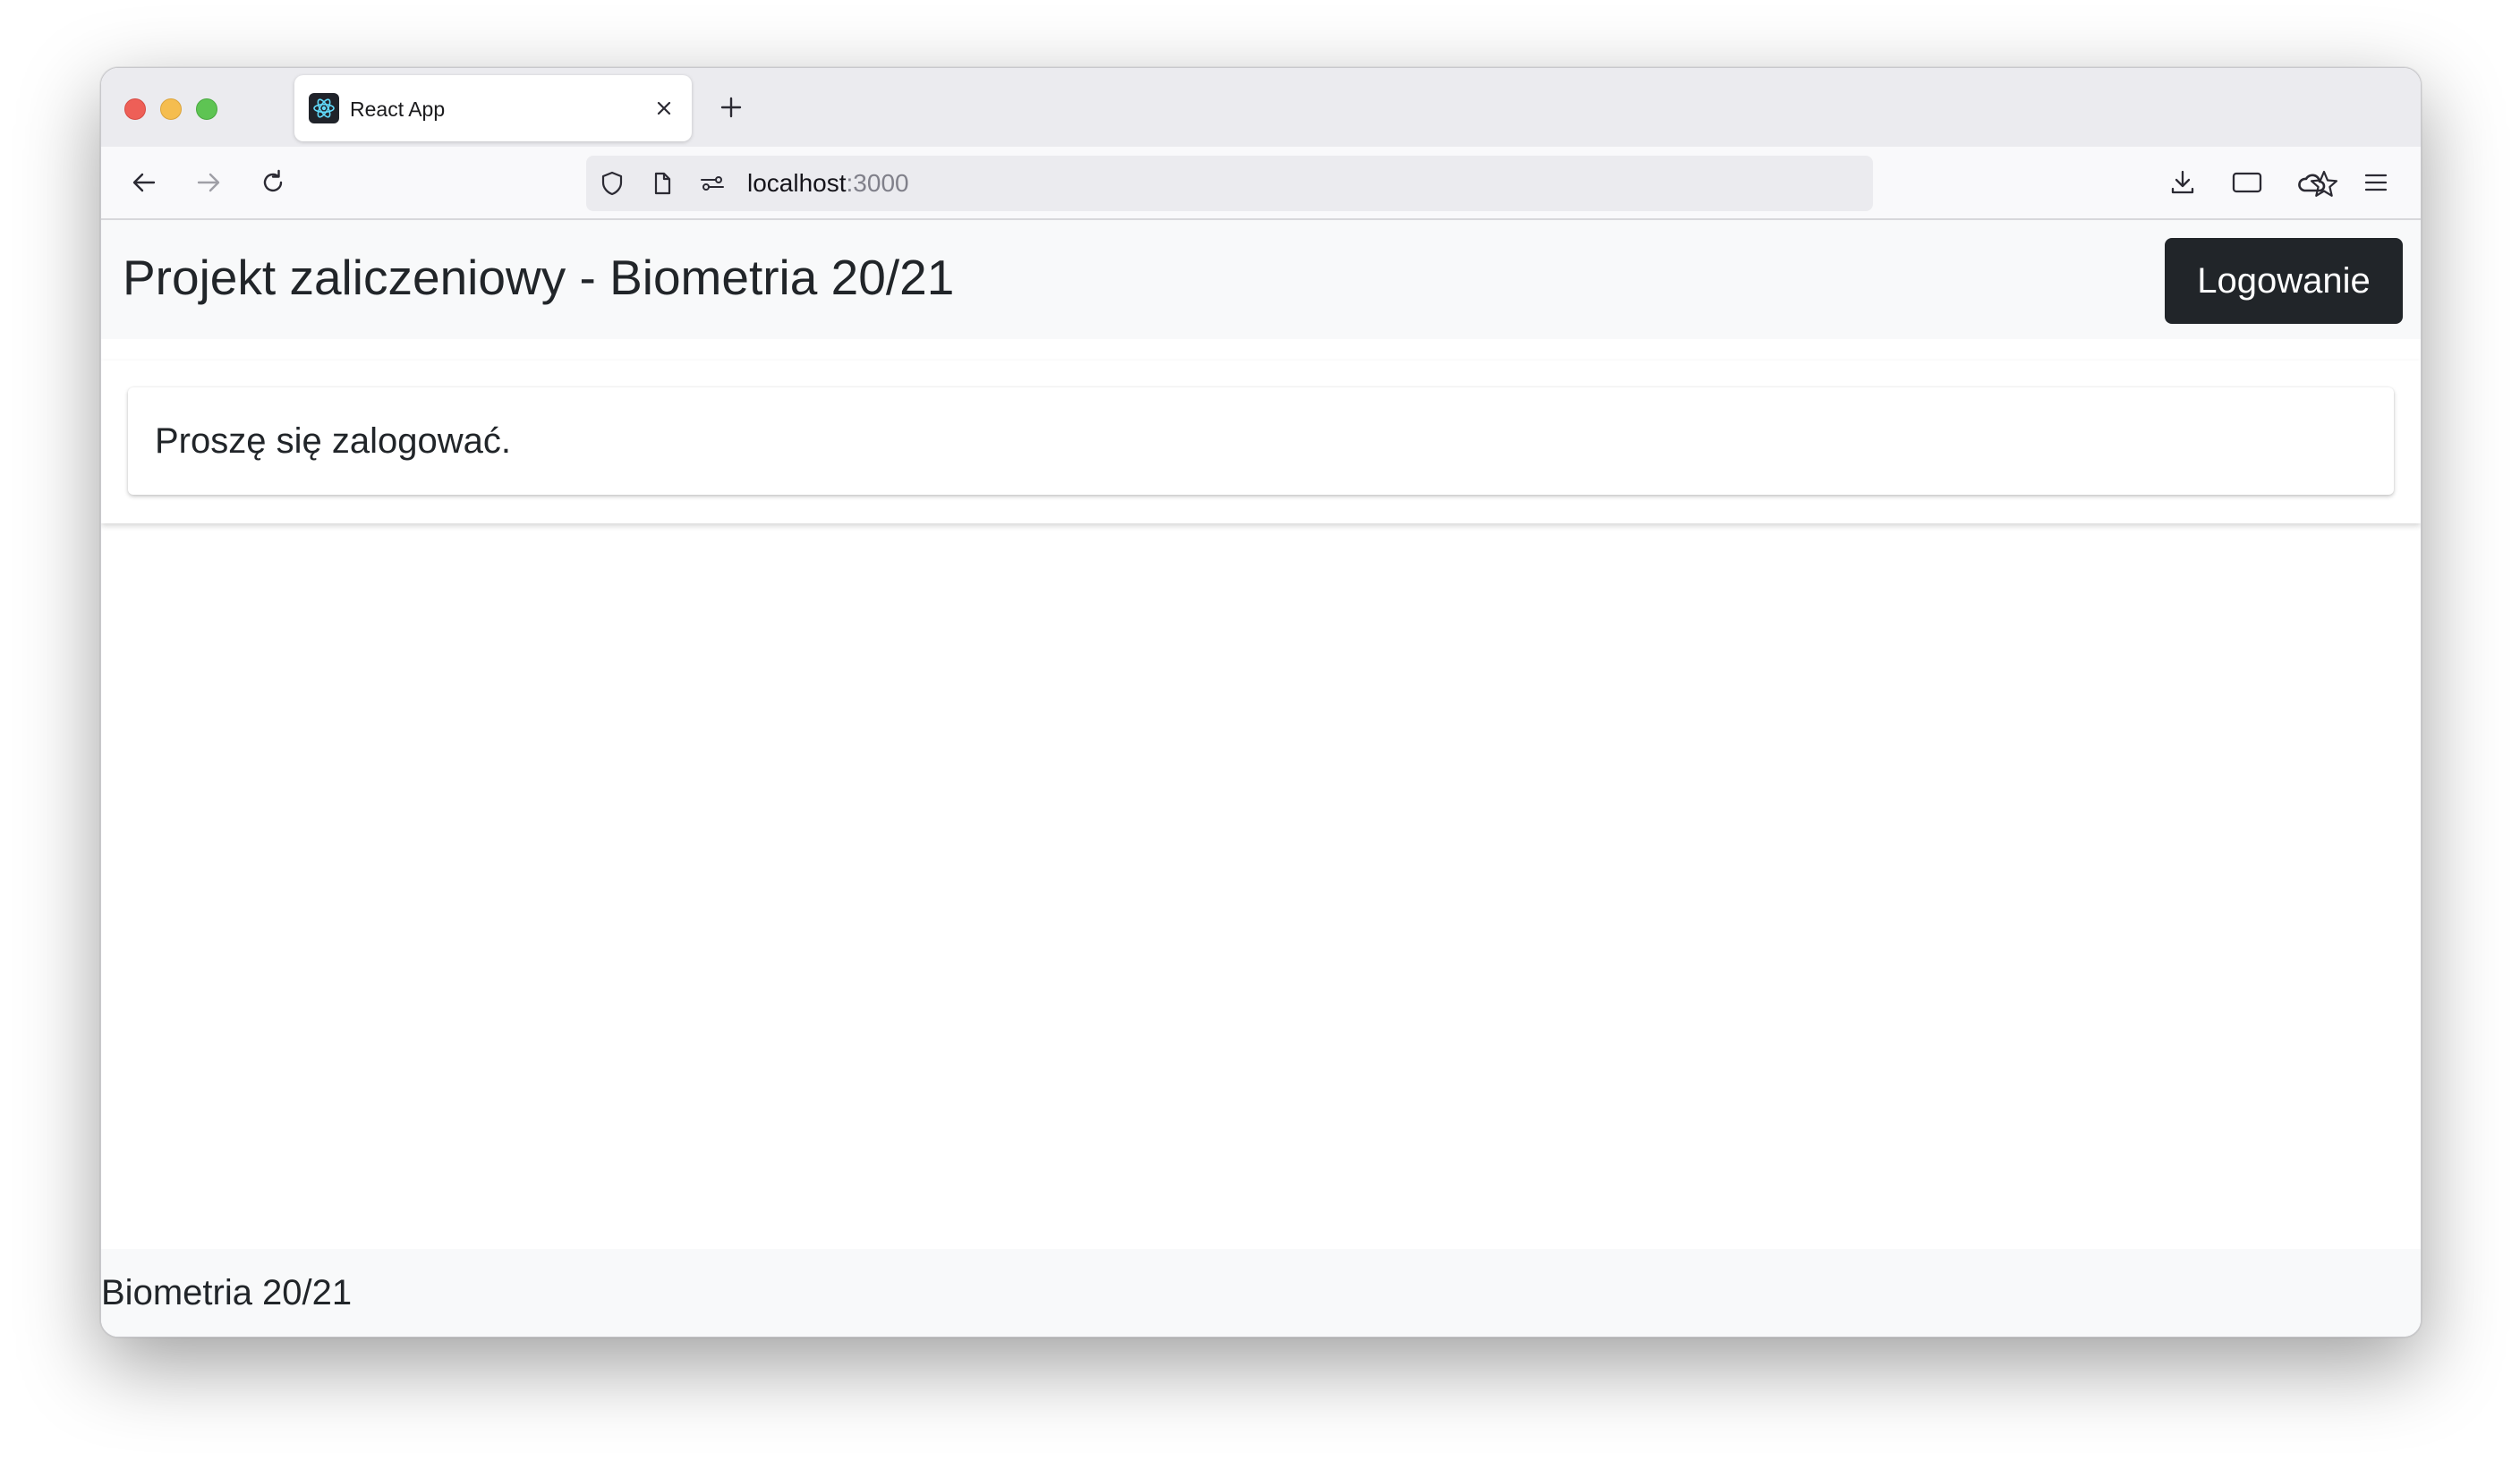  I want to click on login-prompt-card: Proszę się zalogować., so click(1261, 441).